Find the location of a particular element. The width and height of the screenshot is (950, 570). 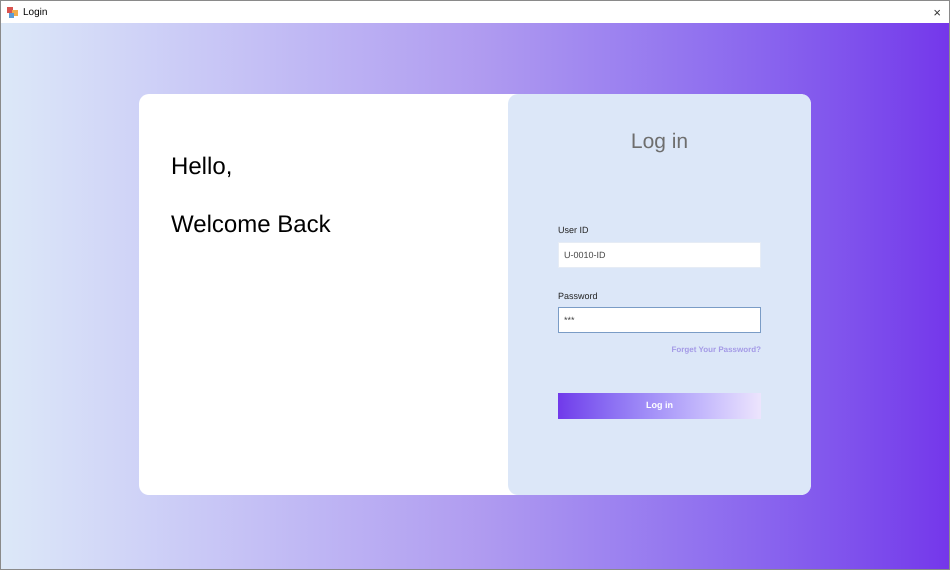

input-field: *** is located at coordinates (659, 320).